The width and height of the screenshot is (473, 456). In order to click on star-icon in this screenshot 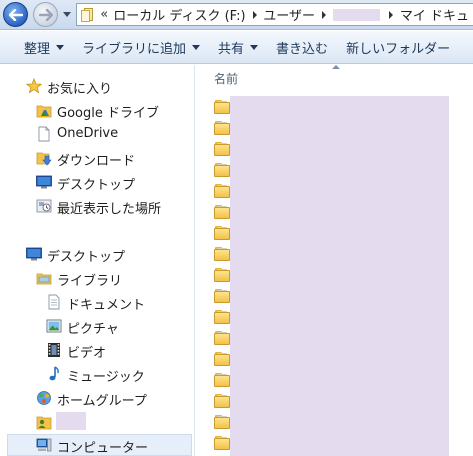, I will do `click(34, 86)`.